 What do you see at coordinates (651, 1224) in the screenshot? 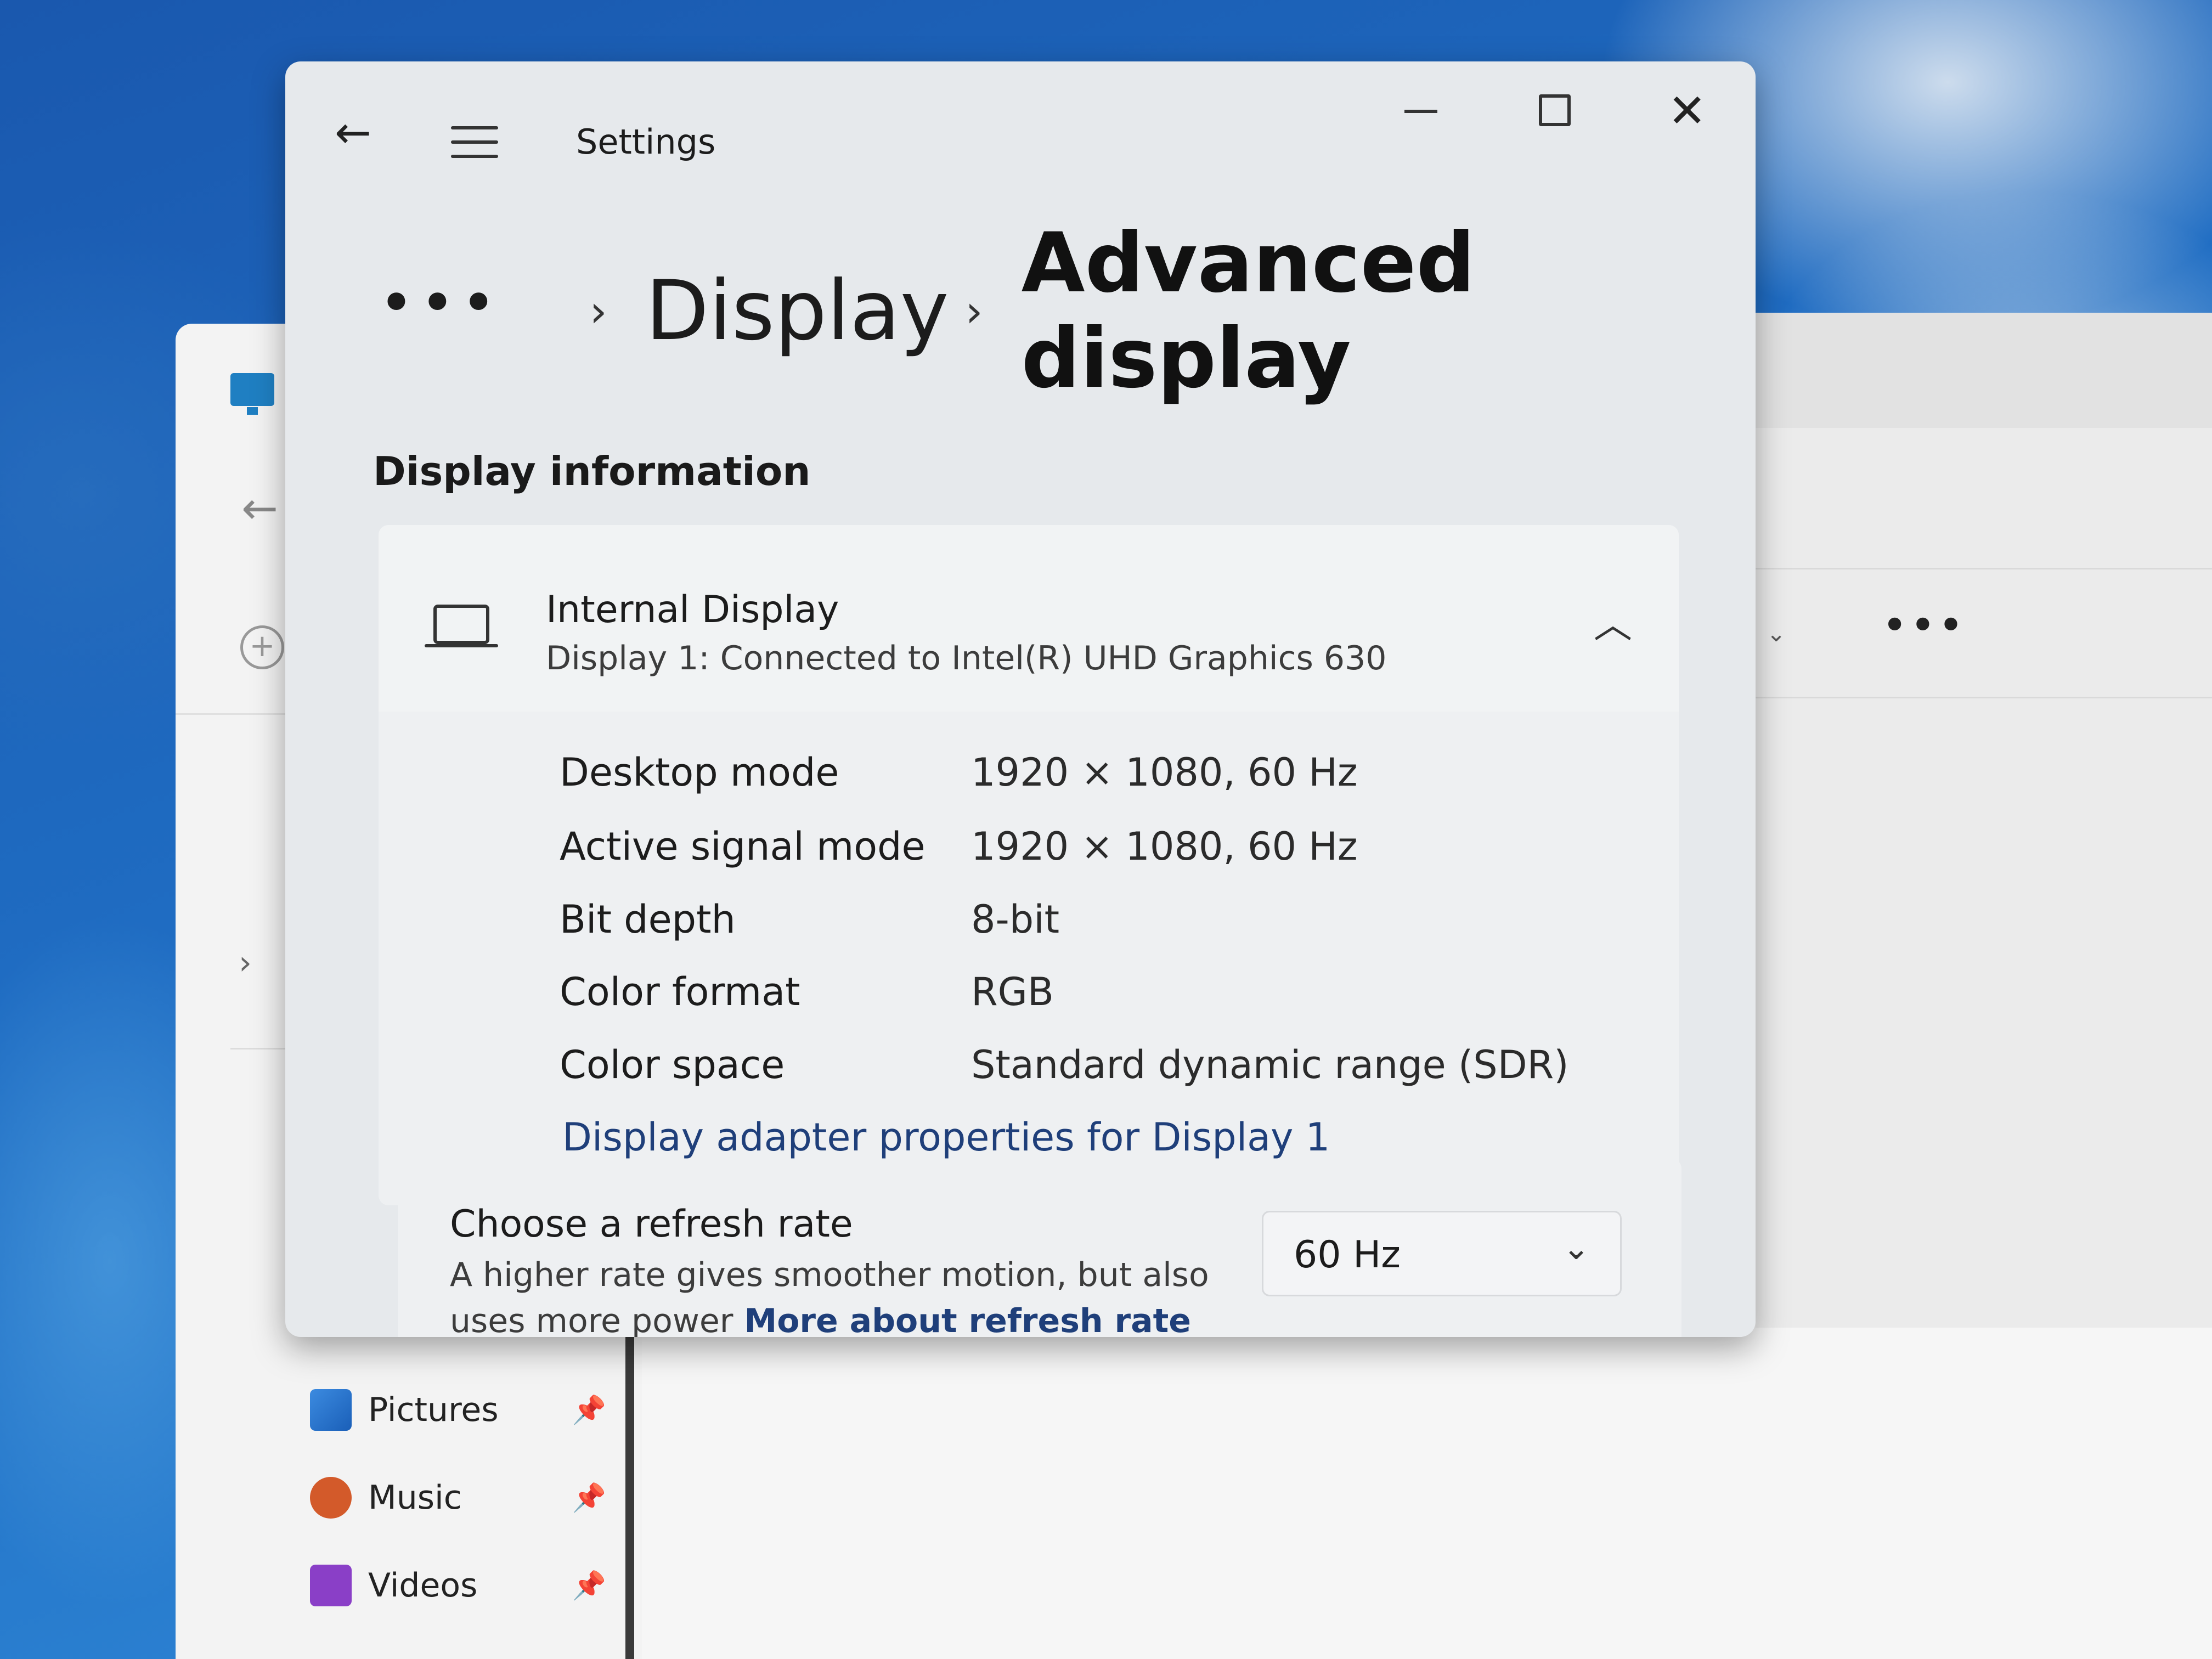
I see `refresh-rate-title: Choose a refresh rate` at bounding box center [651, 1224].